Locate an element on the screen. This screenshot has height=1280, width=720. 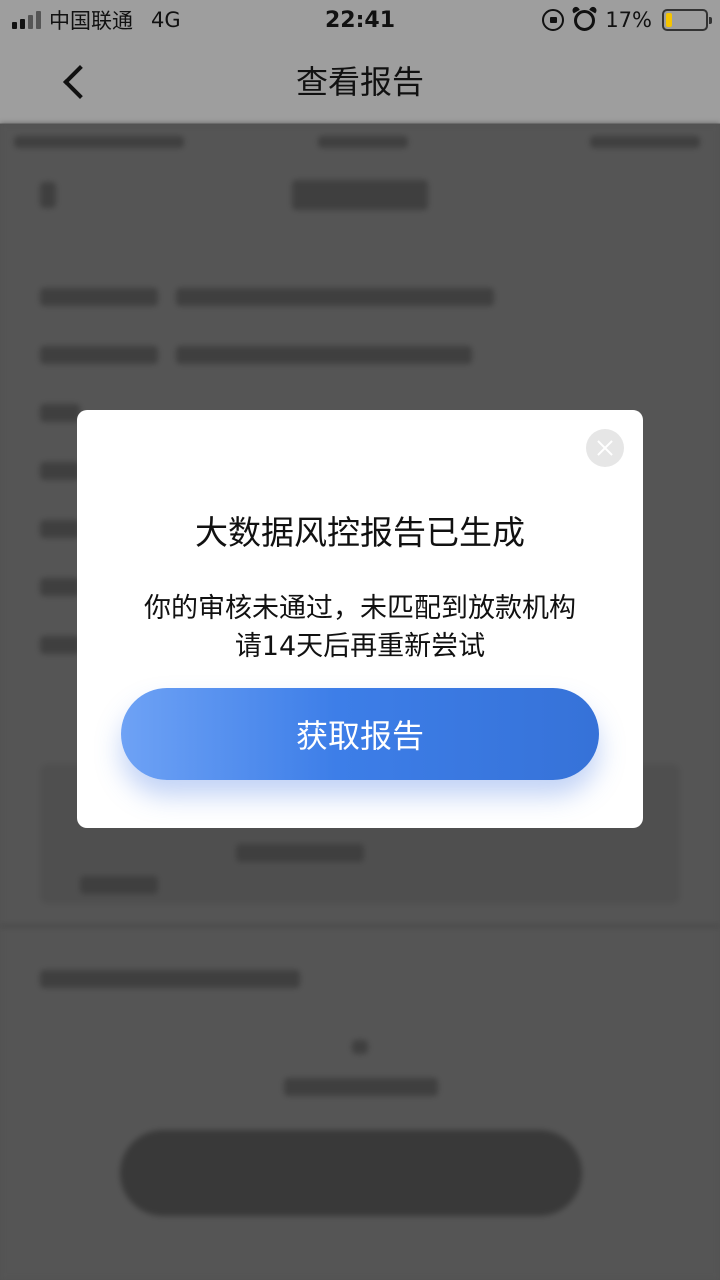
close-icon is located at coordinates (605, 448).